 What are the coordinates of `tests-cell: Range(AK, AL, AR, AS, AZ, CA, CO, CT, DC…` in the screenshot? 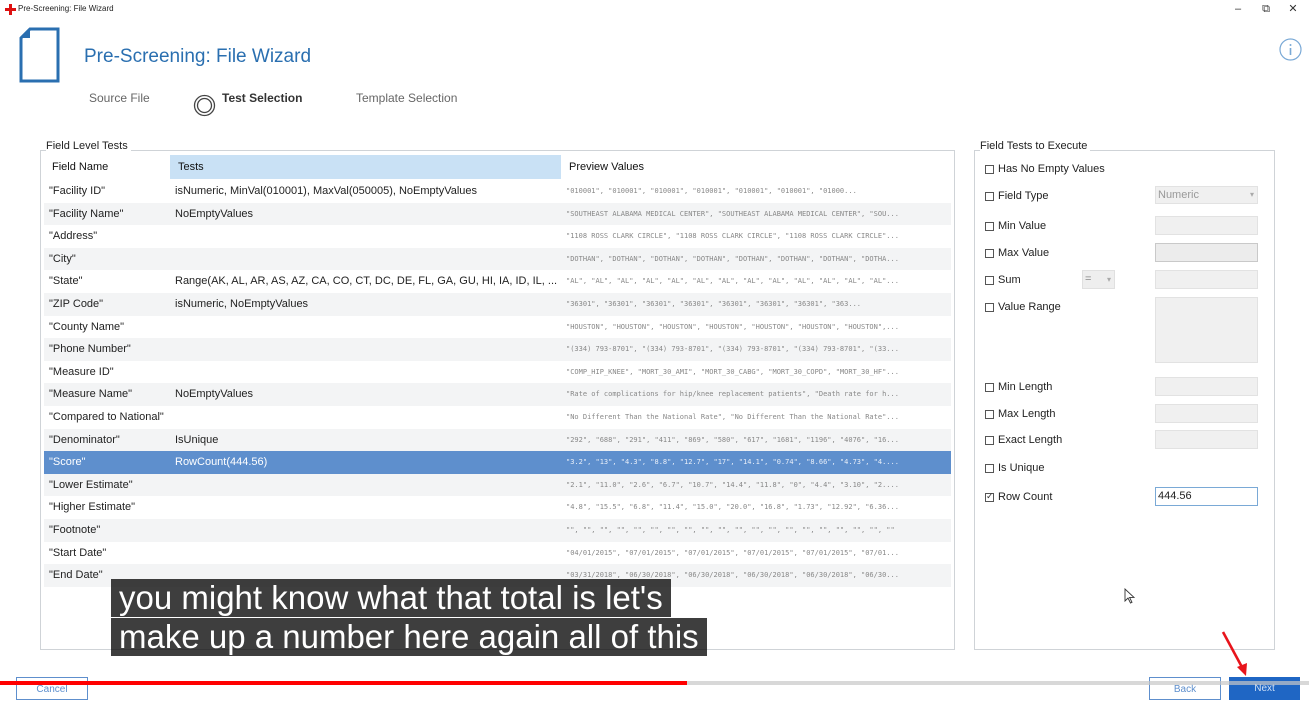 It's located at (366, 281).